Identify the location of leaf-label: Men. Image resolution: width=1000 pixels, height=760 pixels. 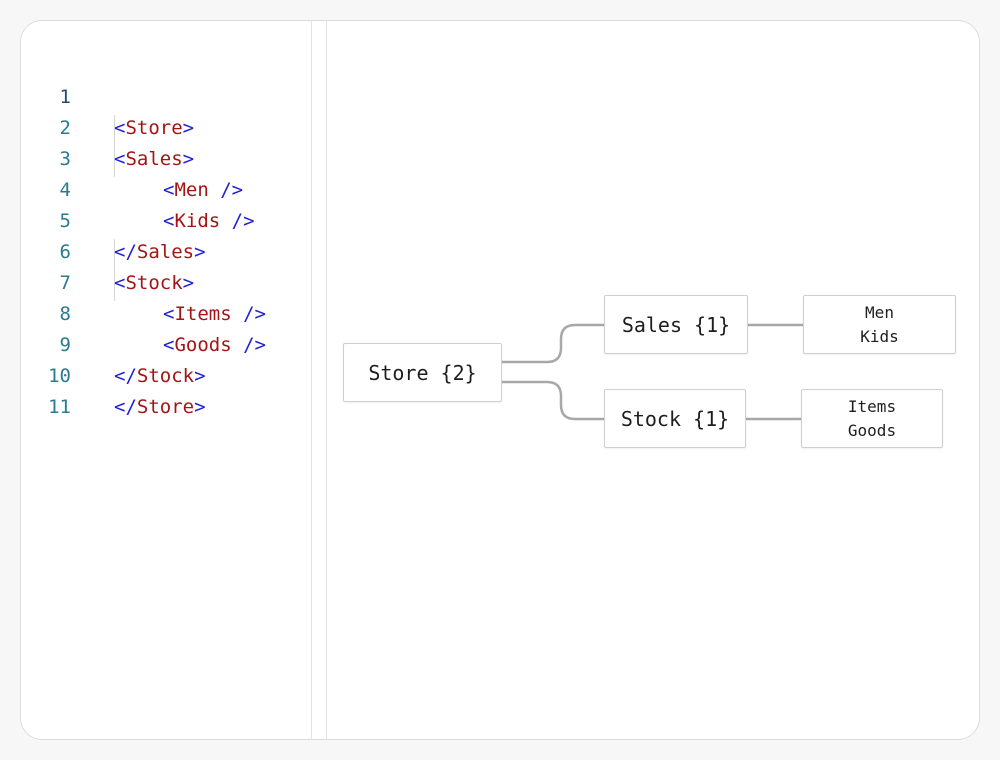
(879, 312).